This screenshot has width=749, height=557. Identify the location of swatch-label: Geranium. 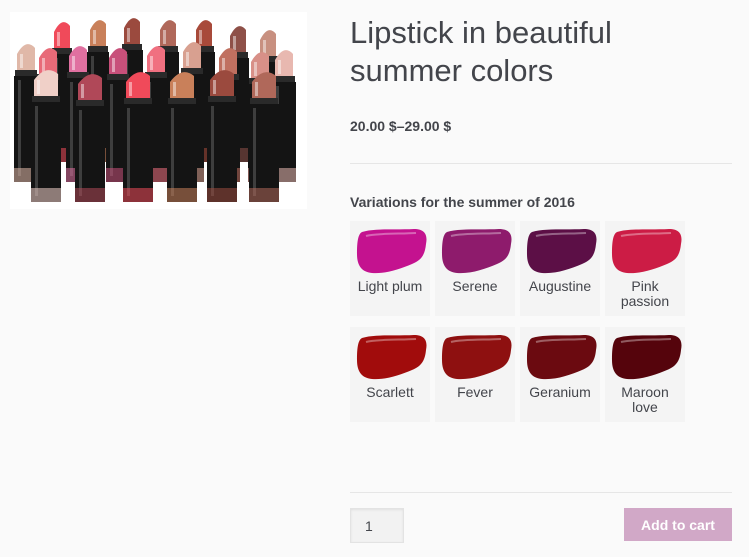
(560, 392).